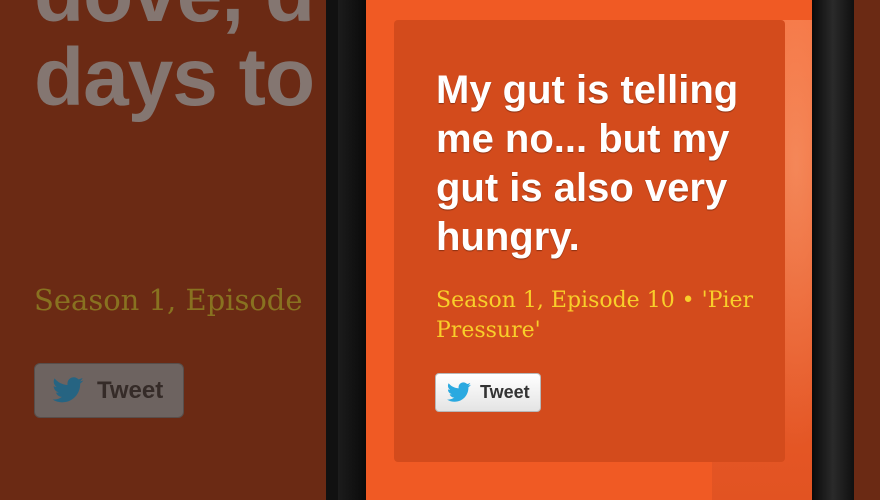 The image size is (880, 500). I want to click on background-episode-text: Season 1, Episode, so click(168, 300).